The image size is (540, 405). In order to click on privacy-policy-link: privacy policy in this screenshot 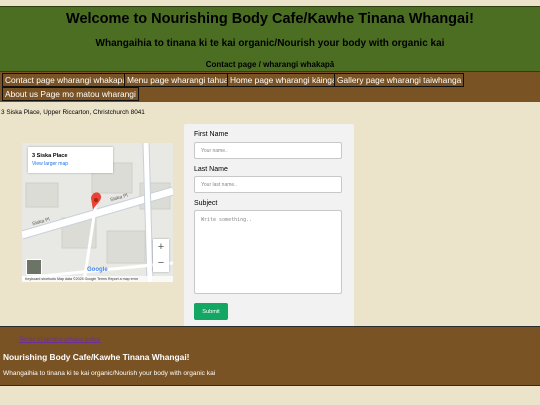, I will do `click(82, 340)`.